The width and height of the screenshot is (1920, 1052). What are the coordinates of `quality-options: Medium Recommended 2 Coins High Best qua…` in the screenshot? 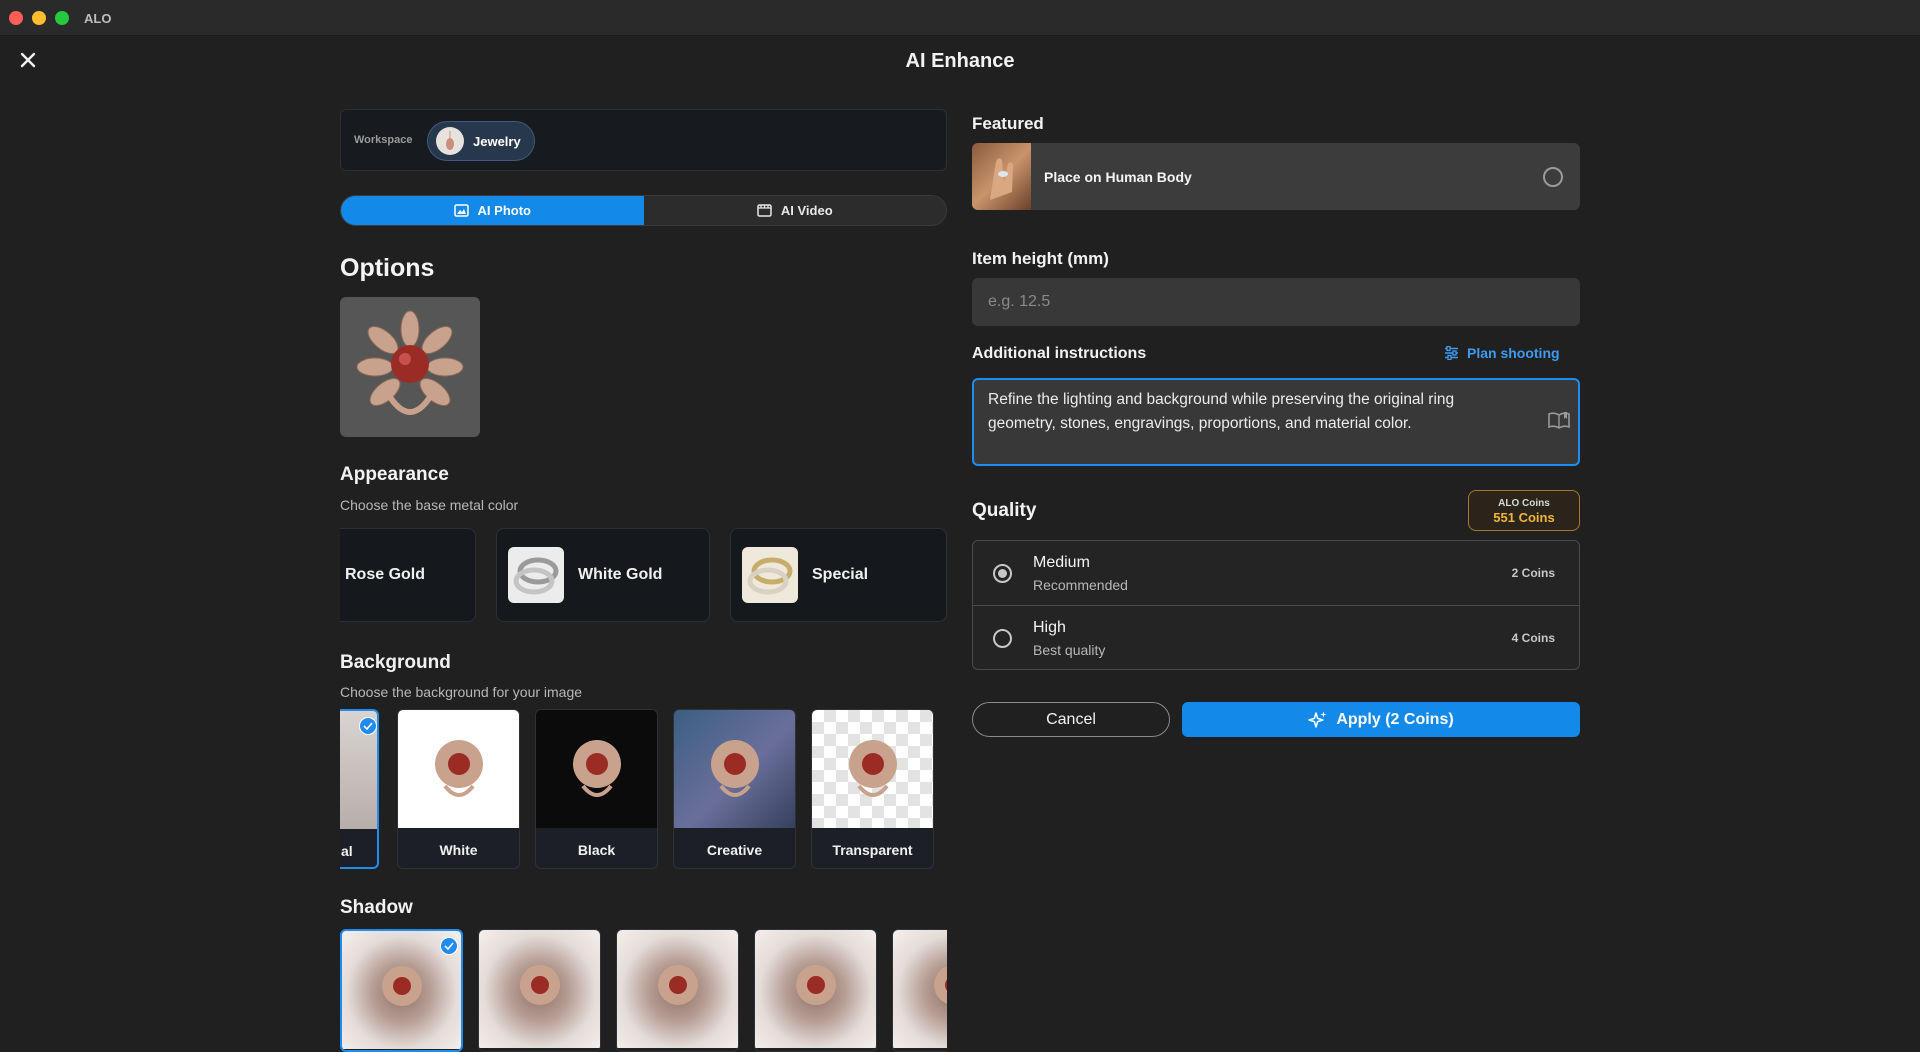 It's located at (1276, 605).